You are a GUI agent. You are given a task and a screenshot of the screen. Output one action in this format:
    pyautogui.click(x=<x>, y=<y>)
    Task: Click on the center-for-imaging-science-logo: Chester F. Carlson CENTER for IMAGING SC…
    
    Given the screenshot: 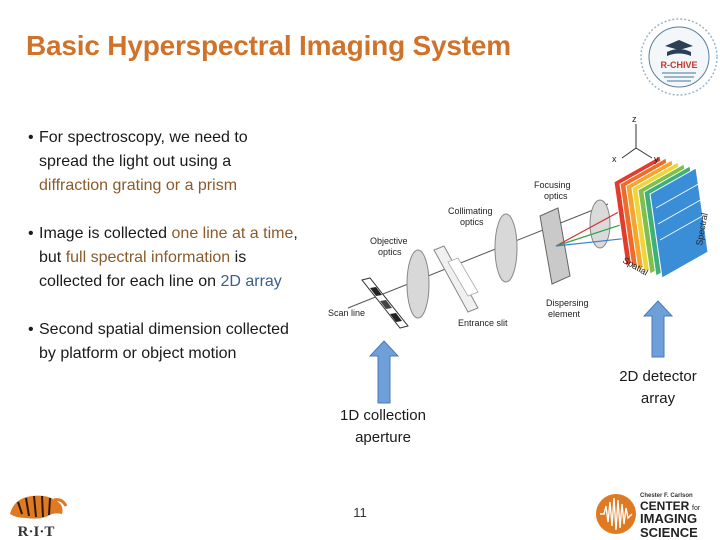 What is the action you would take?
    pyautogui.click(x=648, y=516)
    